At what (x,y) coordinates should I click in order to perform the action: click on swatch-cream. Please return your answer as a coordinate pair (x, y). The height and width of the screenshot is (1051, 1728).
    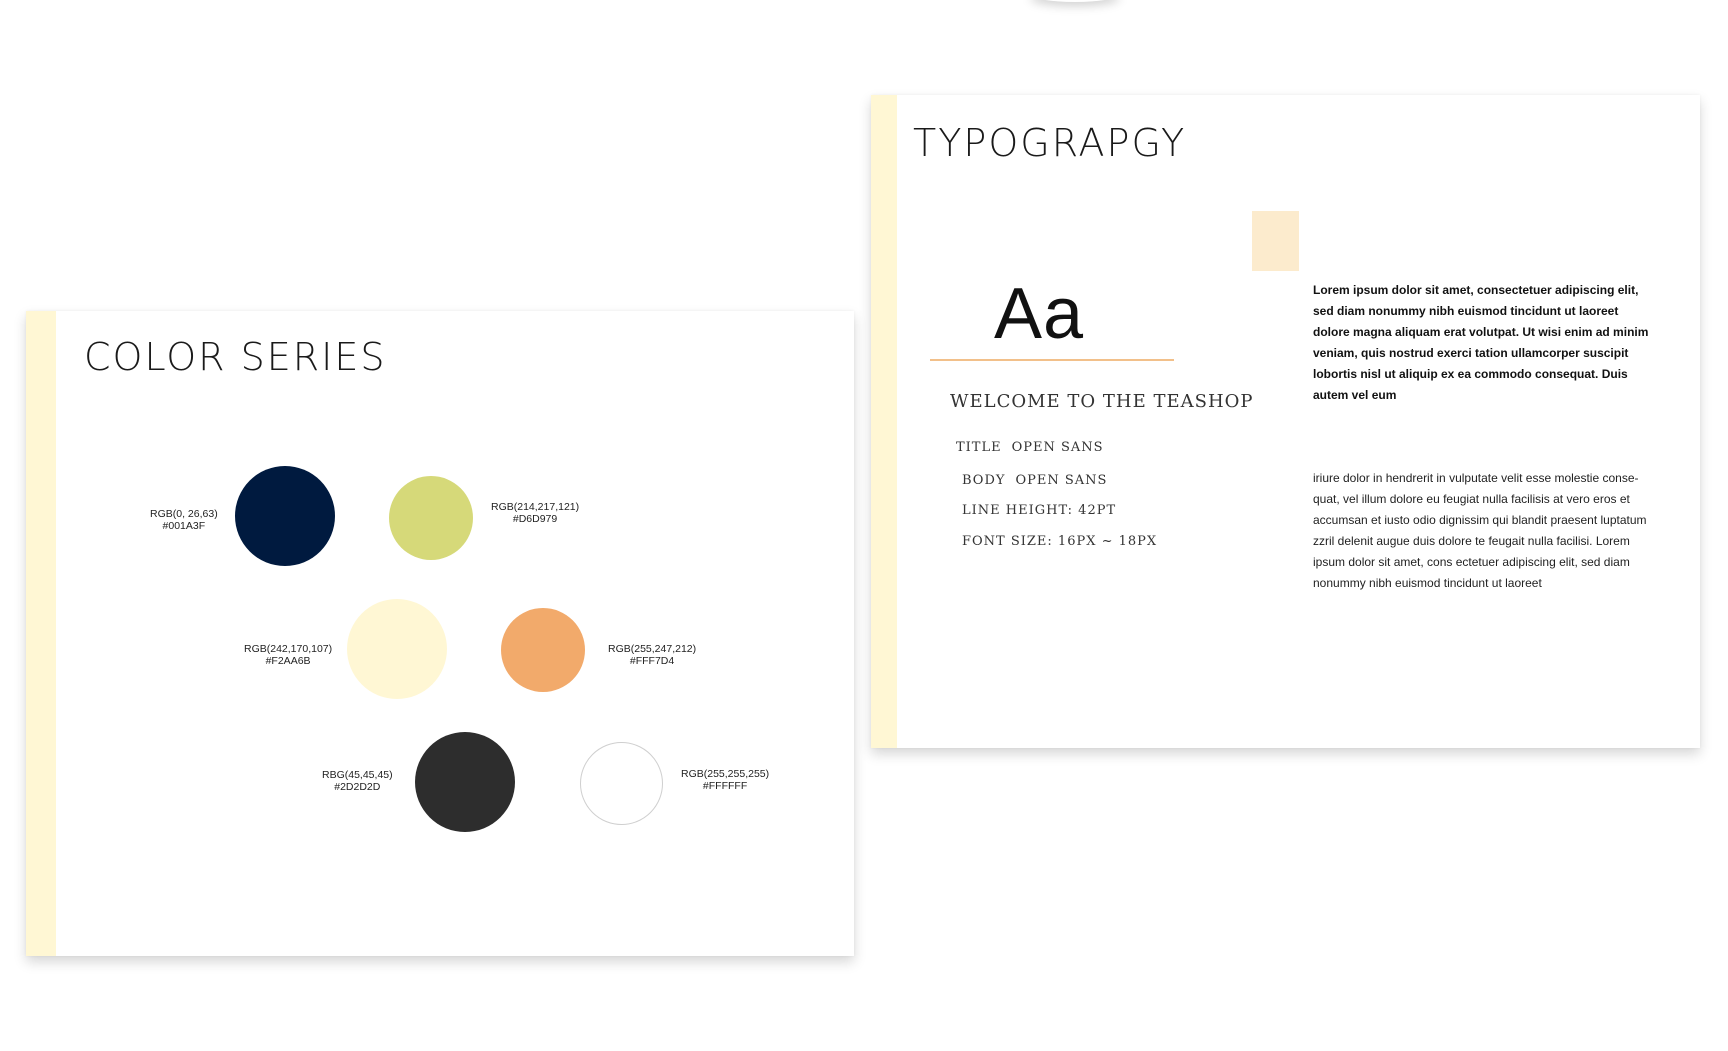
    Looking at the image, I should click on (397, 649).